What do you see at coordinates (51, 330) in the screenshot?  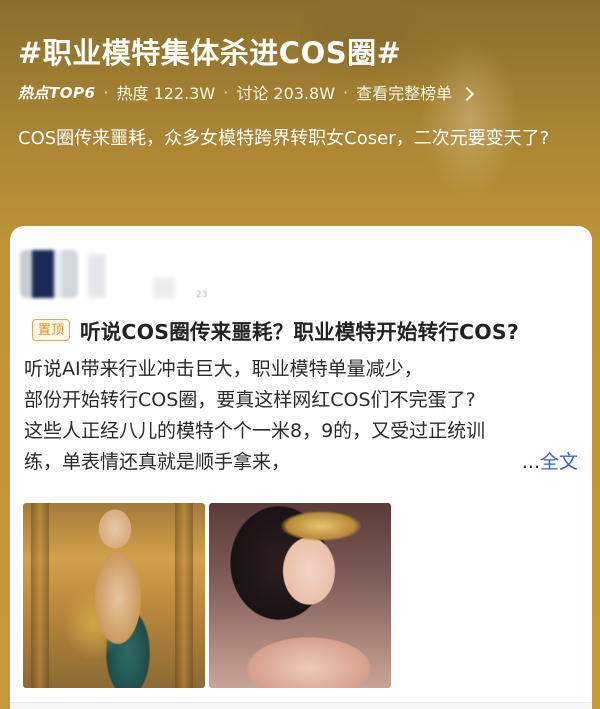 I see `pinned-badge: 置顶` at bounding box center [51, 330].